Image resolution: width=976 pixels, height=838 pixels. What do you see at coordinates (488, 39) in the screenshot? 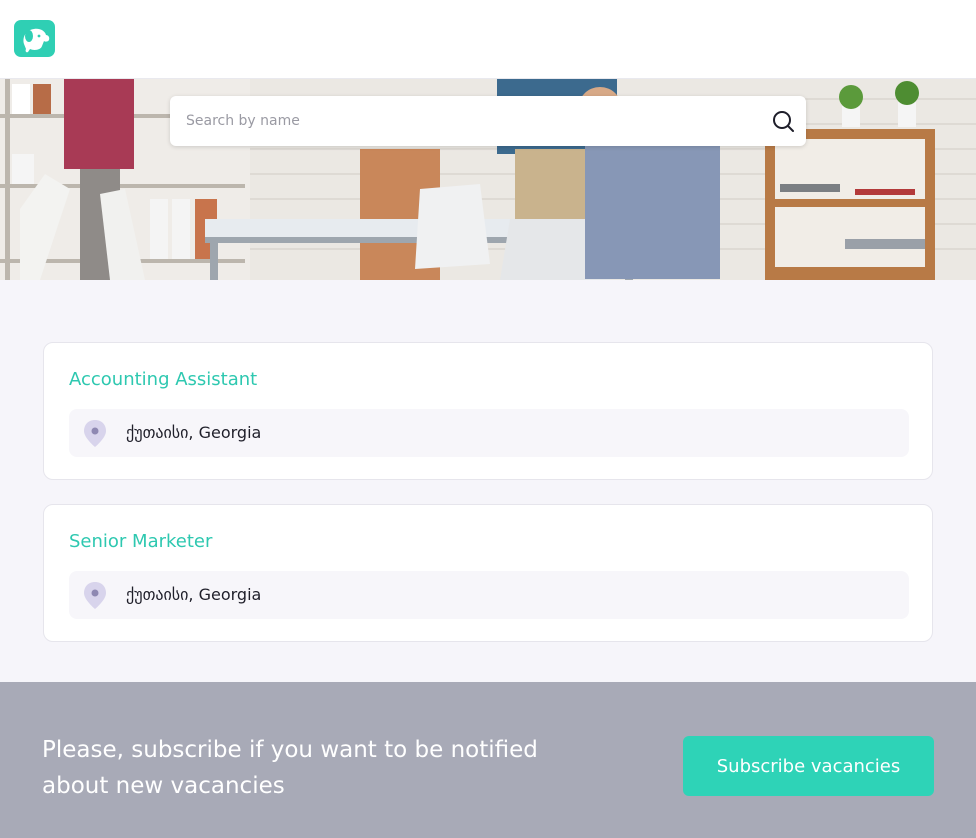
I see `top-header` at bounding box center [488, 39].